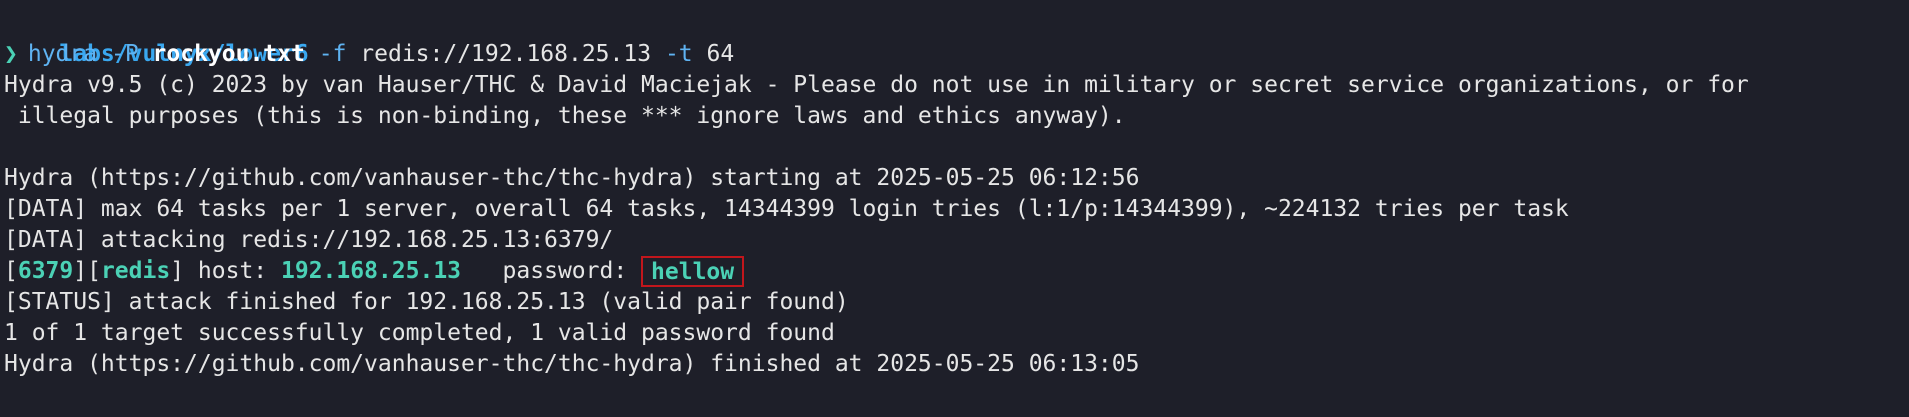 This screenshot has width=1909, height=417. I want to click on prompt-chevron-icon: ❯, so click(11, 54).